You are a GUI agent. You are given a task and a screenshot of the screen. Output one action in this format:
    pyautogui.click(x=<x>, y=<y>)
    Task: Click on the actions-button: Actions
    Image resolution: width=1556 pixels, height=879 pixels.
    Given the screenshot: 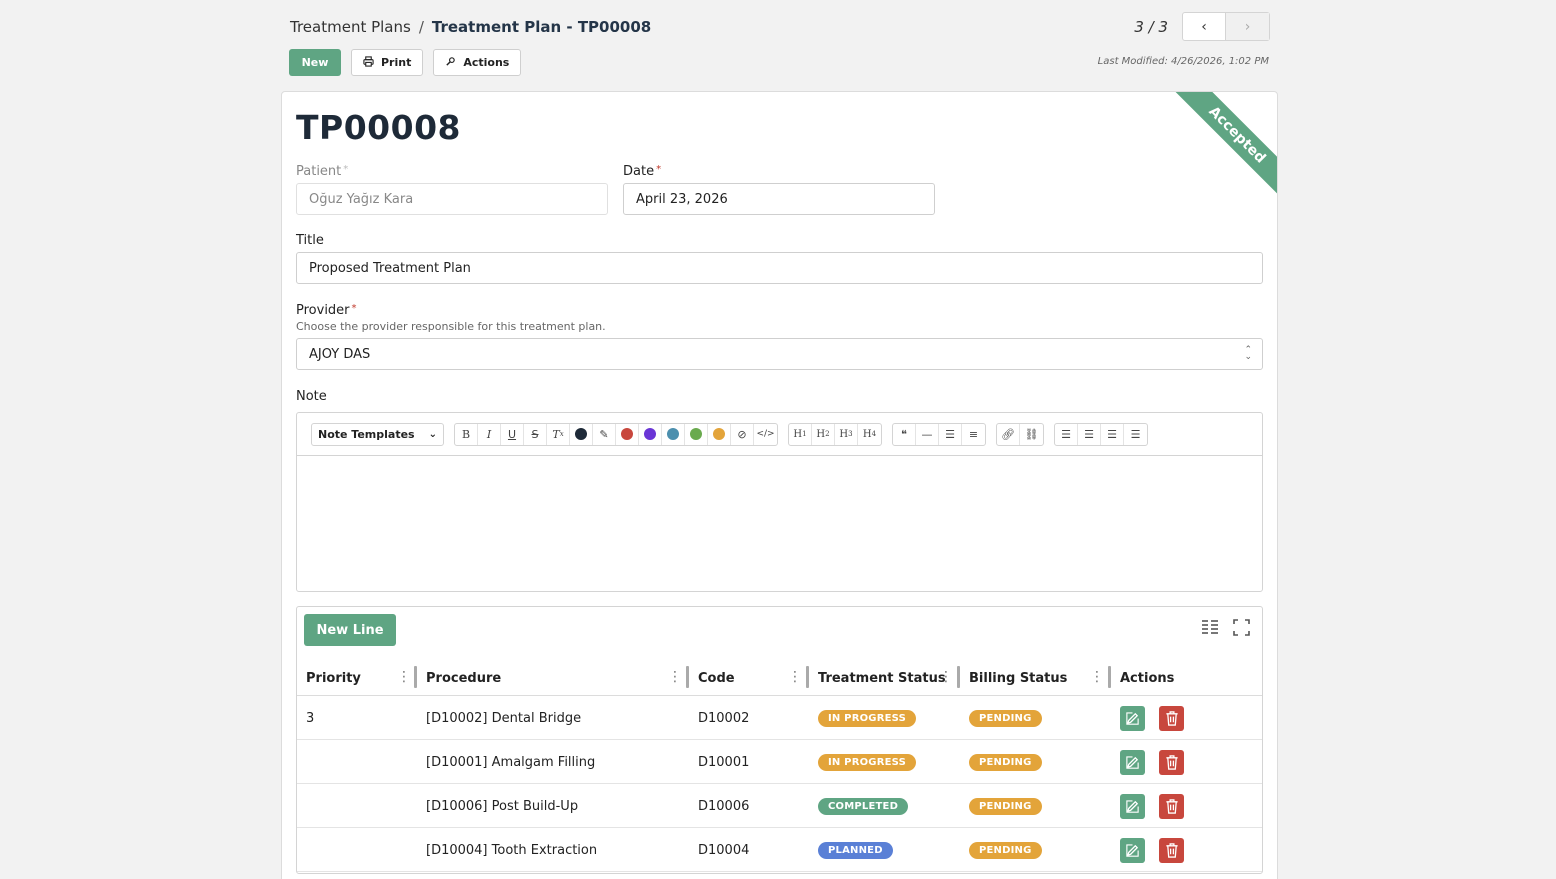 What is the action you would take?
    pyautogui.click(x=477, y=62)
    